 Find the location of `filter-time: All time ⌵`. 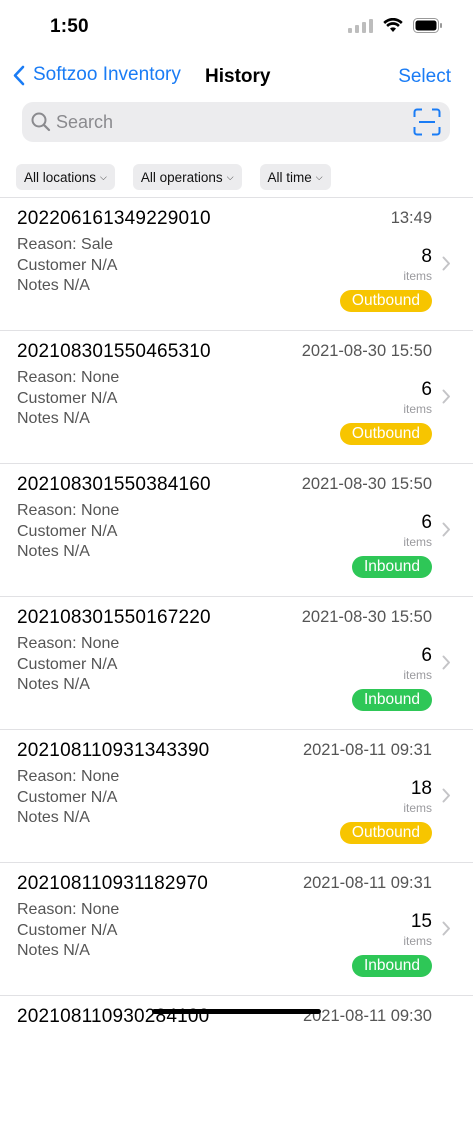

filter-time: All time ⌵ is located at coordinates (295, 177).